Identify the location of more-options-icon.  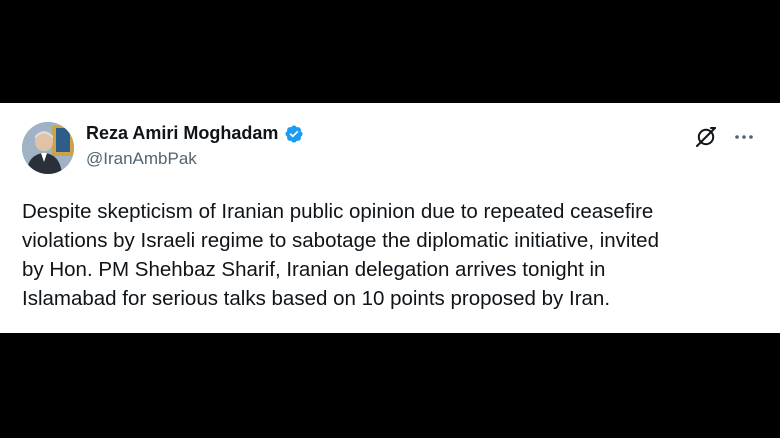
(744, 137).